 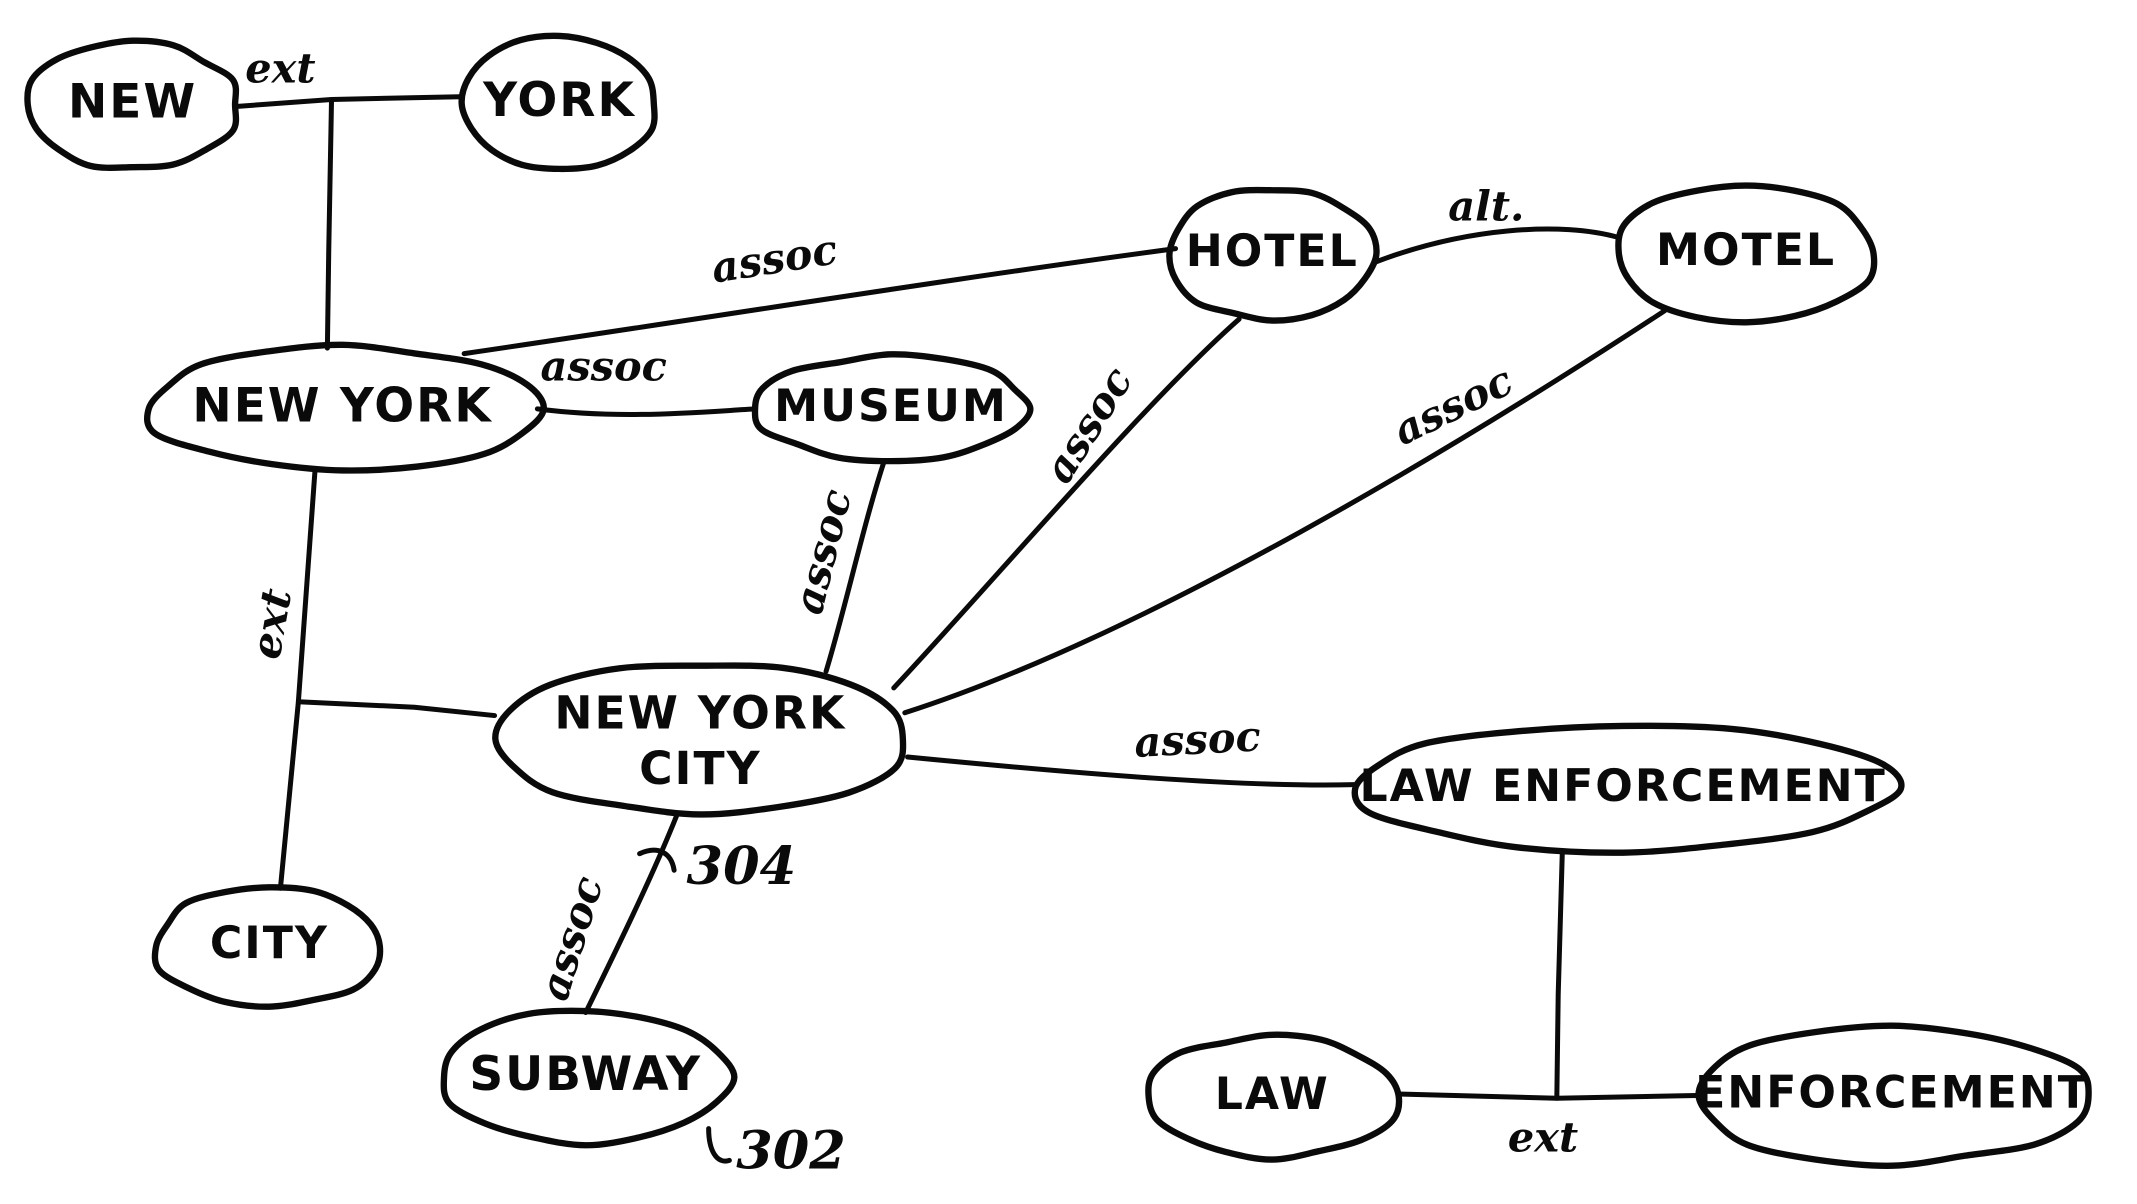 I want to click on node-museum: MUSEUM, so click(x=892, y=408).